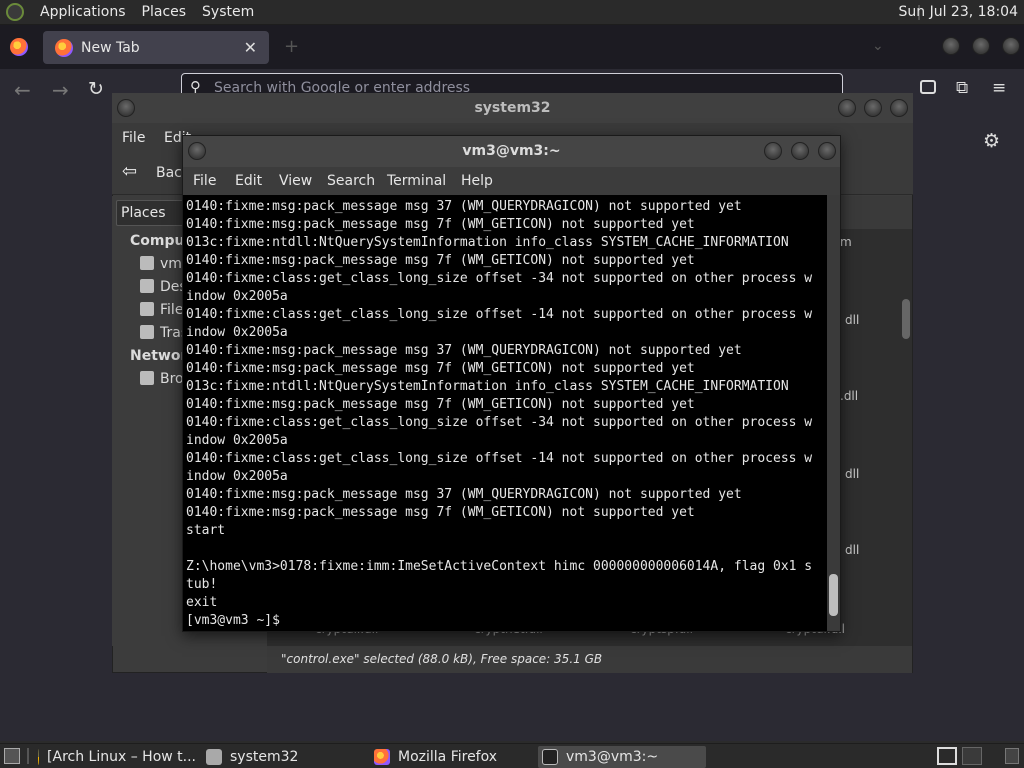  Describe the element at coordinates (214, 757) in the screenshot. I see `folder-icon` at that location.